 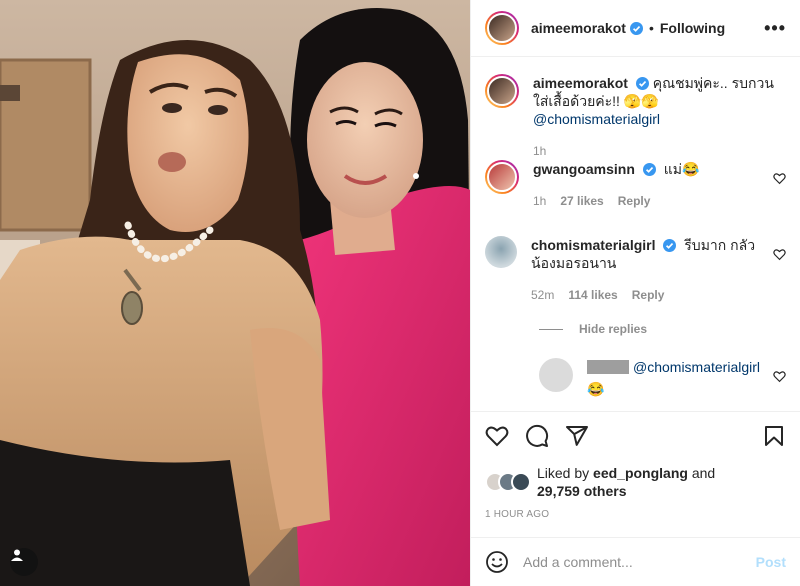 I want to click on post-header: aimeemorakot • Following •••, so click(x=635, y=28).